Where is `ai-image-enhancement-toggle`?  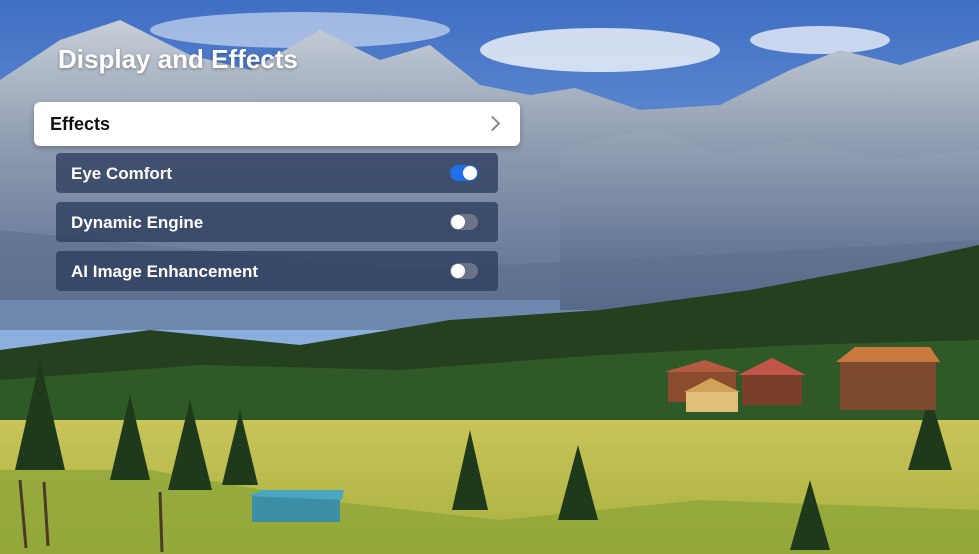
ai-image-enhancement-toggle is located at coordinates (464, 271).